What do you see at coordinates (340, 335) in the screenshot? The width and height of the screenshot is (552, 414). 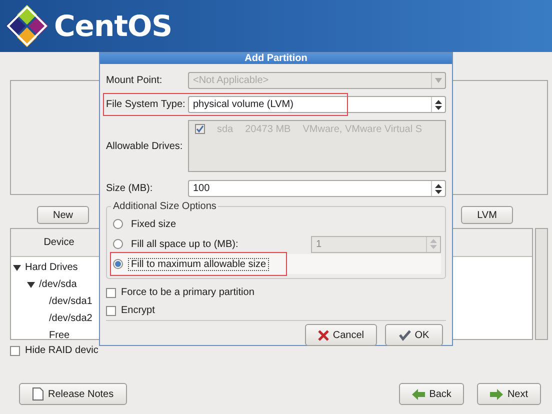 I see `cancel-button: Cancel` at bounding box center [340, 335].